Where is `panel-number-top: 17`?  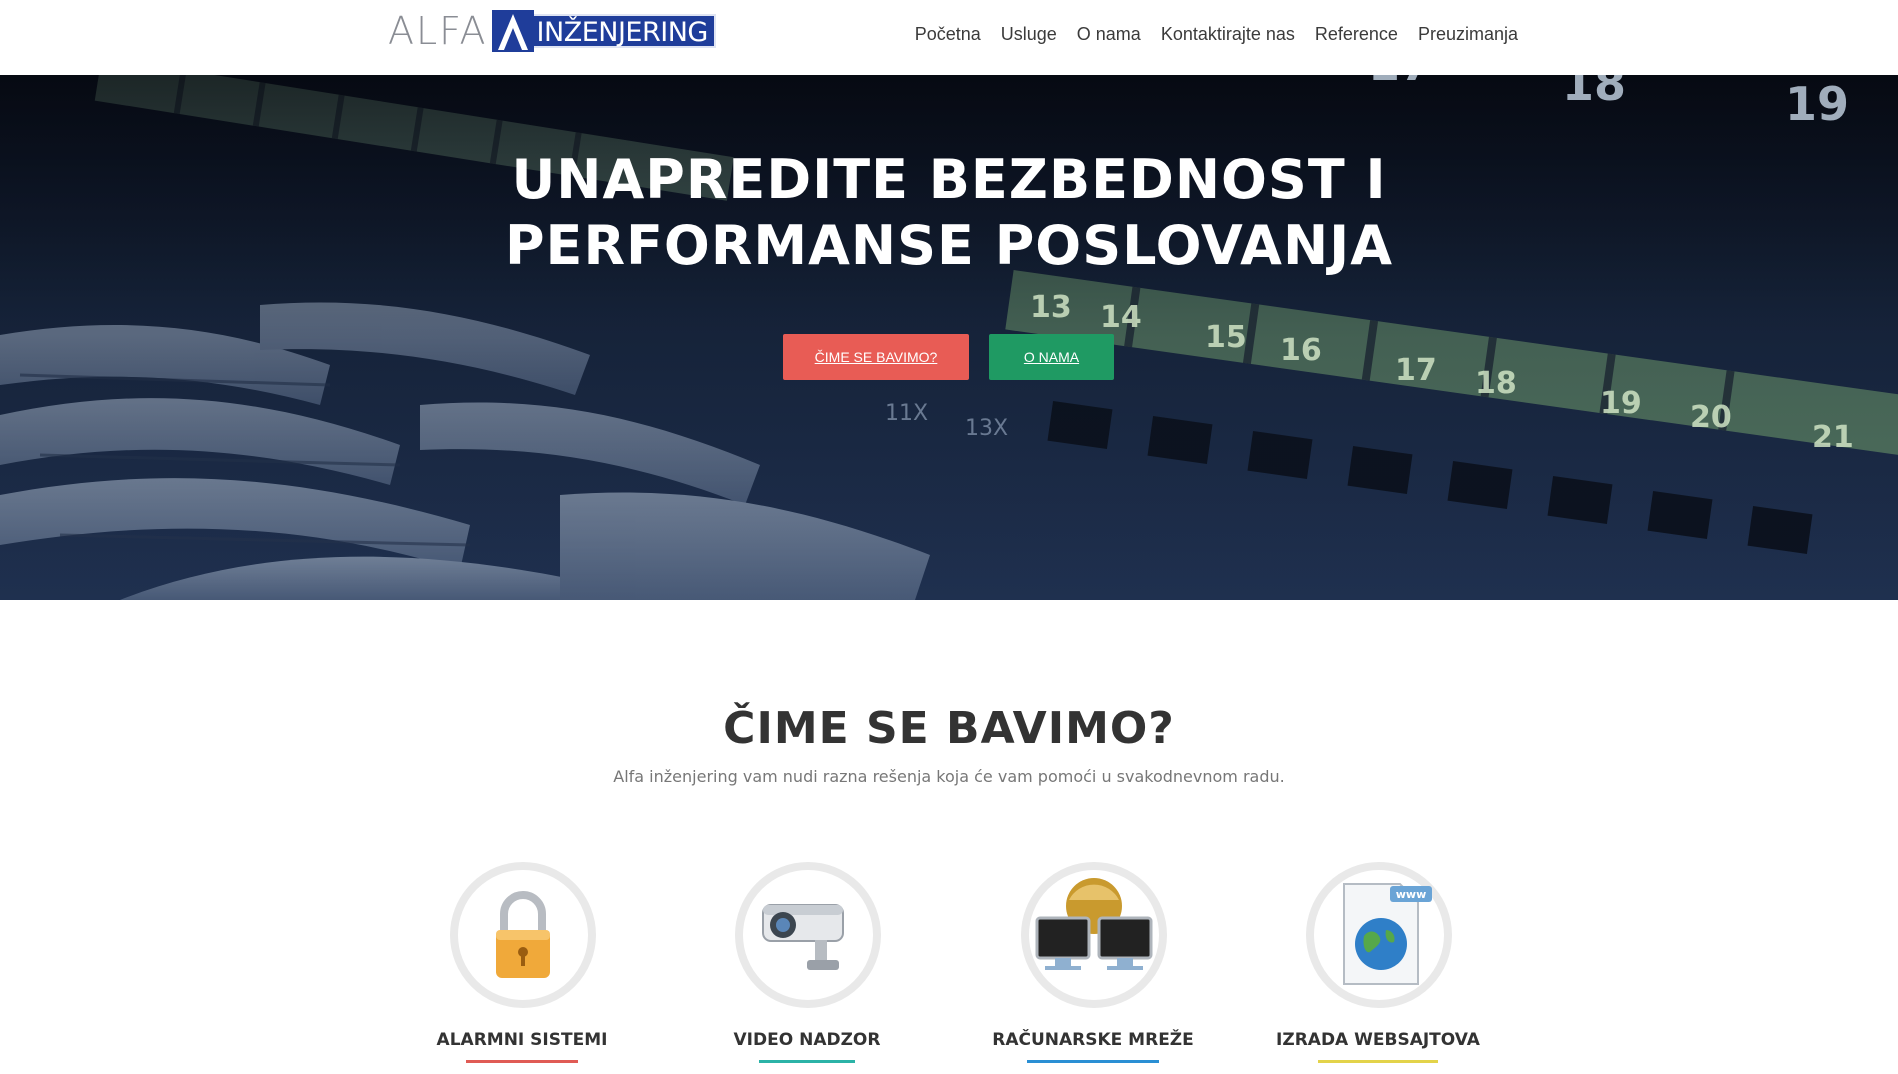 panel-number-top: 17 is located at coordinates (1400, 83).